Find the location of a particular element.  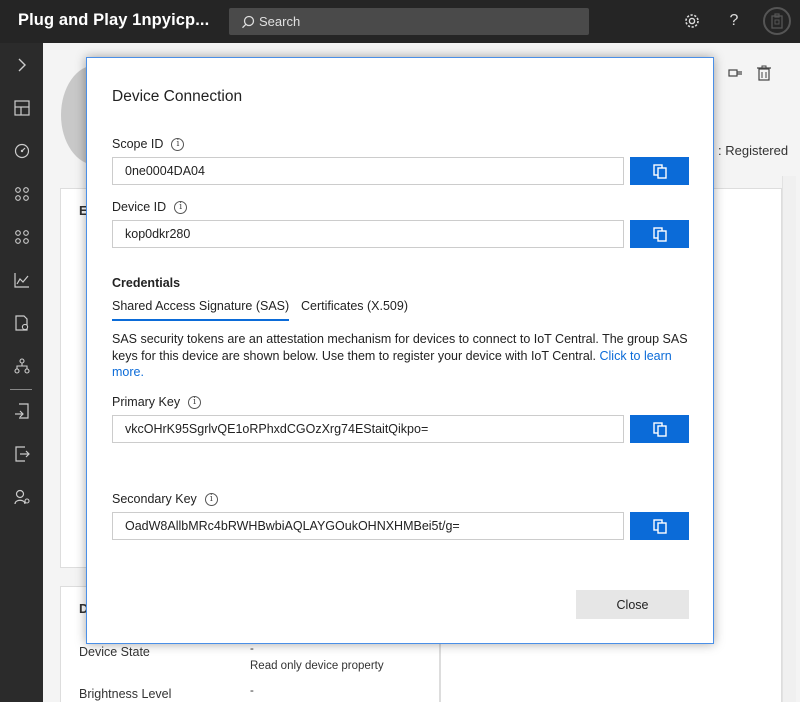

property-label: Brightness Level is located at coordinates (125, 694).